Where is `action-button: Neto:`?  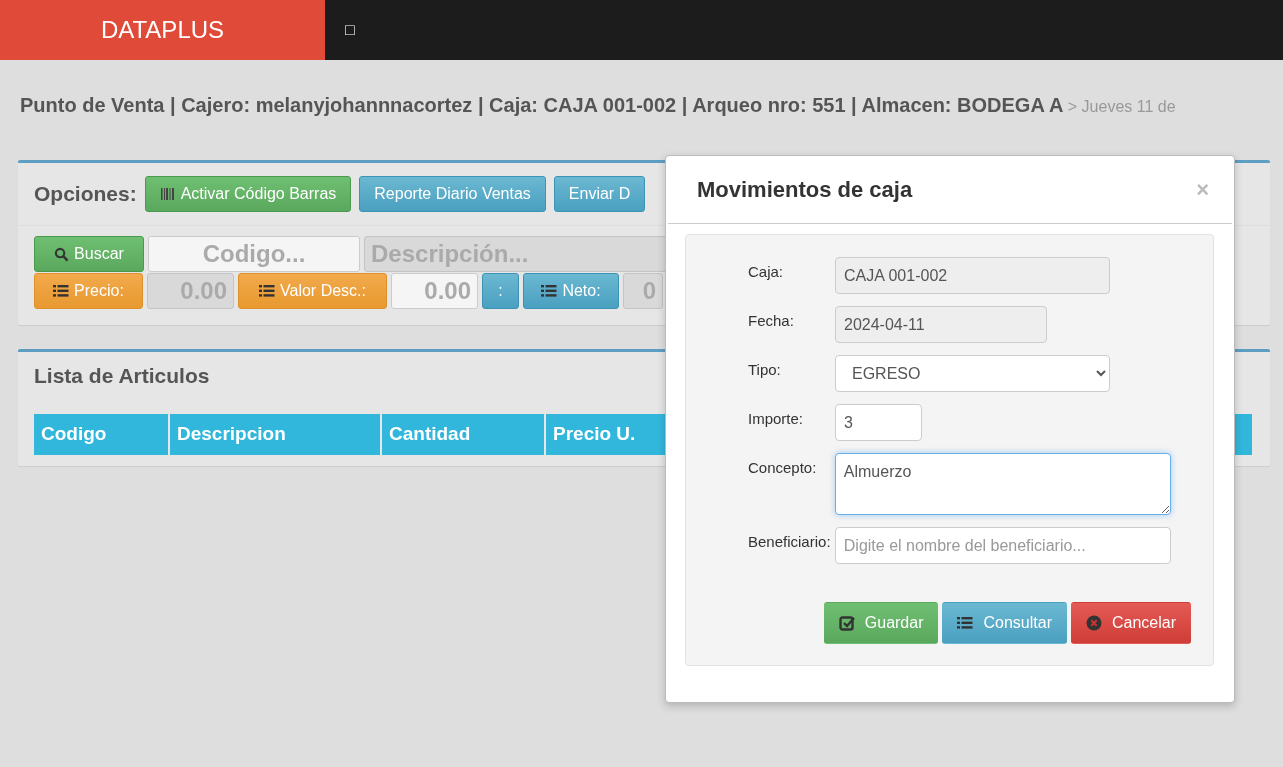 action-button: Neto: is located at coordinates (571, 291).